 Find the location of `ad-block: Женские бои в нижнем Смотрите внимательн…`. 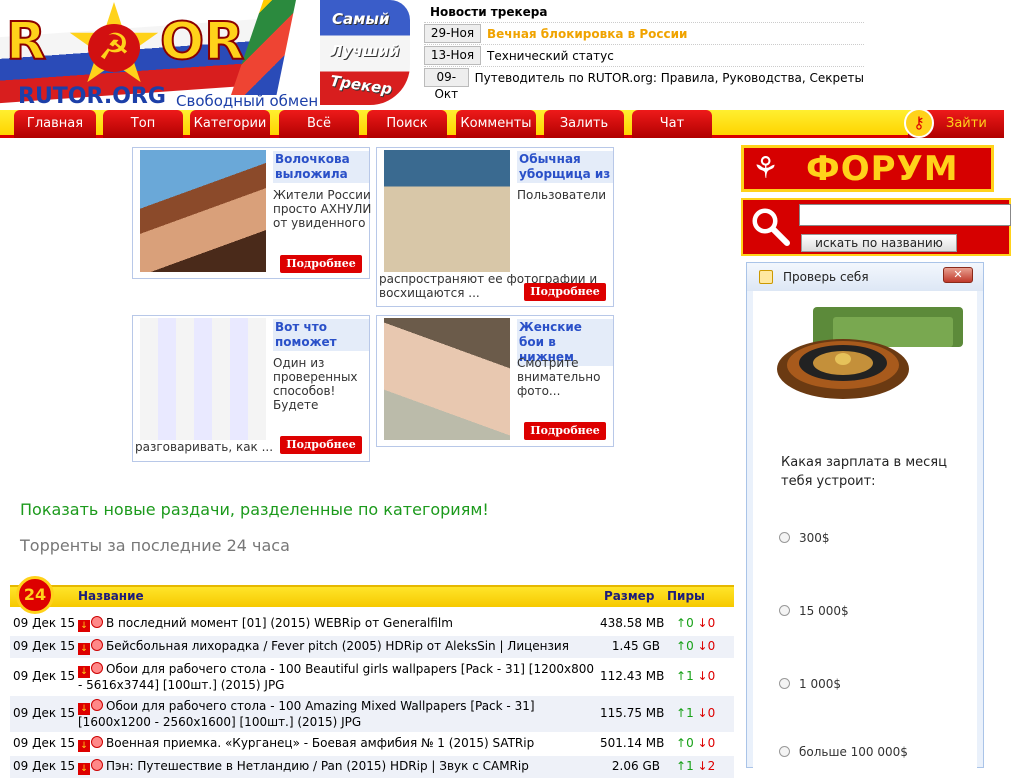

ad-block: Женские бои в нижнем Смотрите внимательн… is located at coordinates (495, 381).